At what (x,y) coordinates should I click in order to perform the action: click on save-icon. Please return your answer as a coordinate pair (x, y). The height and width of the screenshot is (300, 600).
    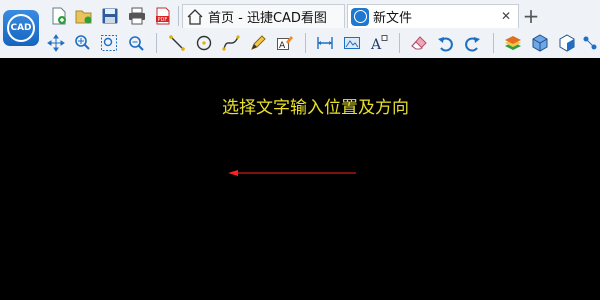
    Looking at the image, I should click on (110, 16).